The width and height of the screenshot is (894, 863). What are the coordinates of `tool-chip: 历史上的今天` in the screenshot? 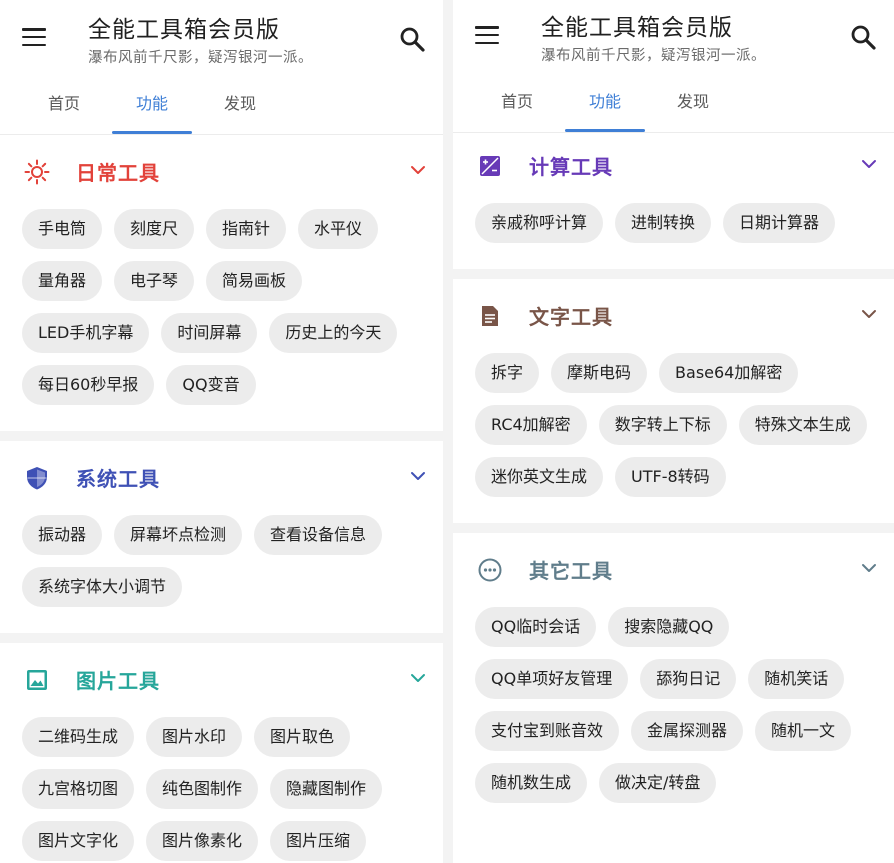 It's located at (333, 333).